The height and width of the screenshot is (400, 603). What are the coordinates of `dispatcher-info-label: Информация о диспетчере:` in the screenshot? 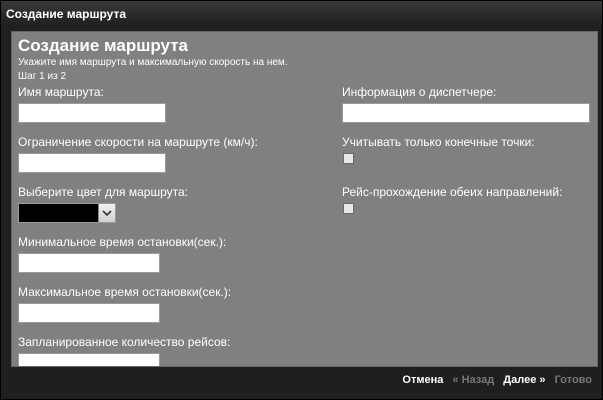 It's located at (419, 92).